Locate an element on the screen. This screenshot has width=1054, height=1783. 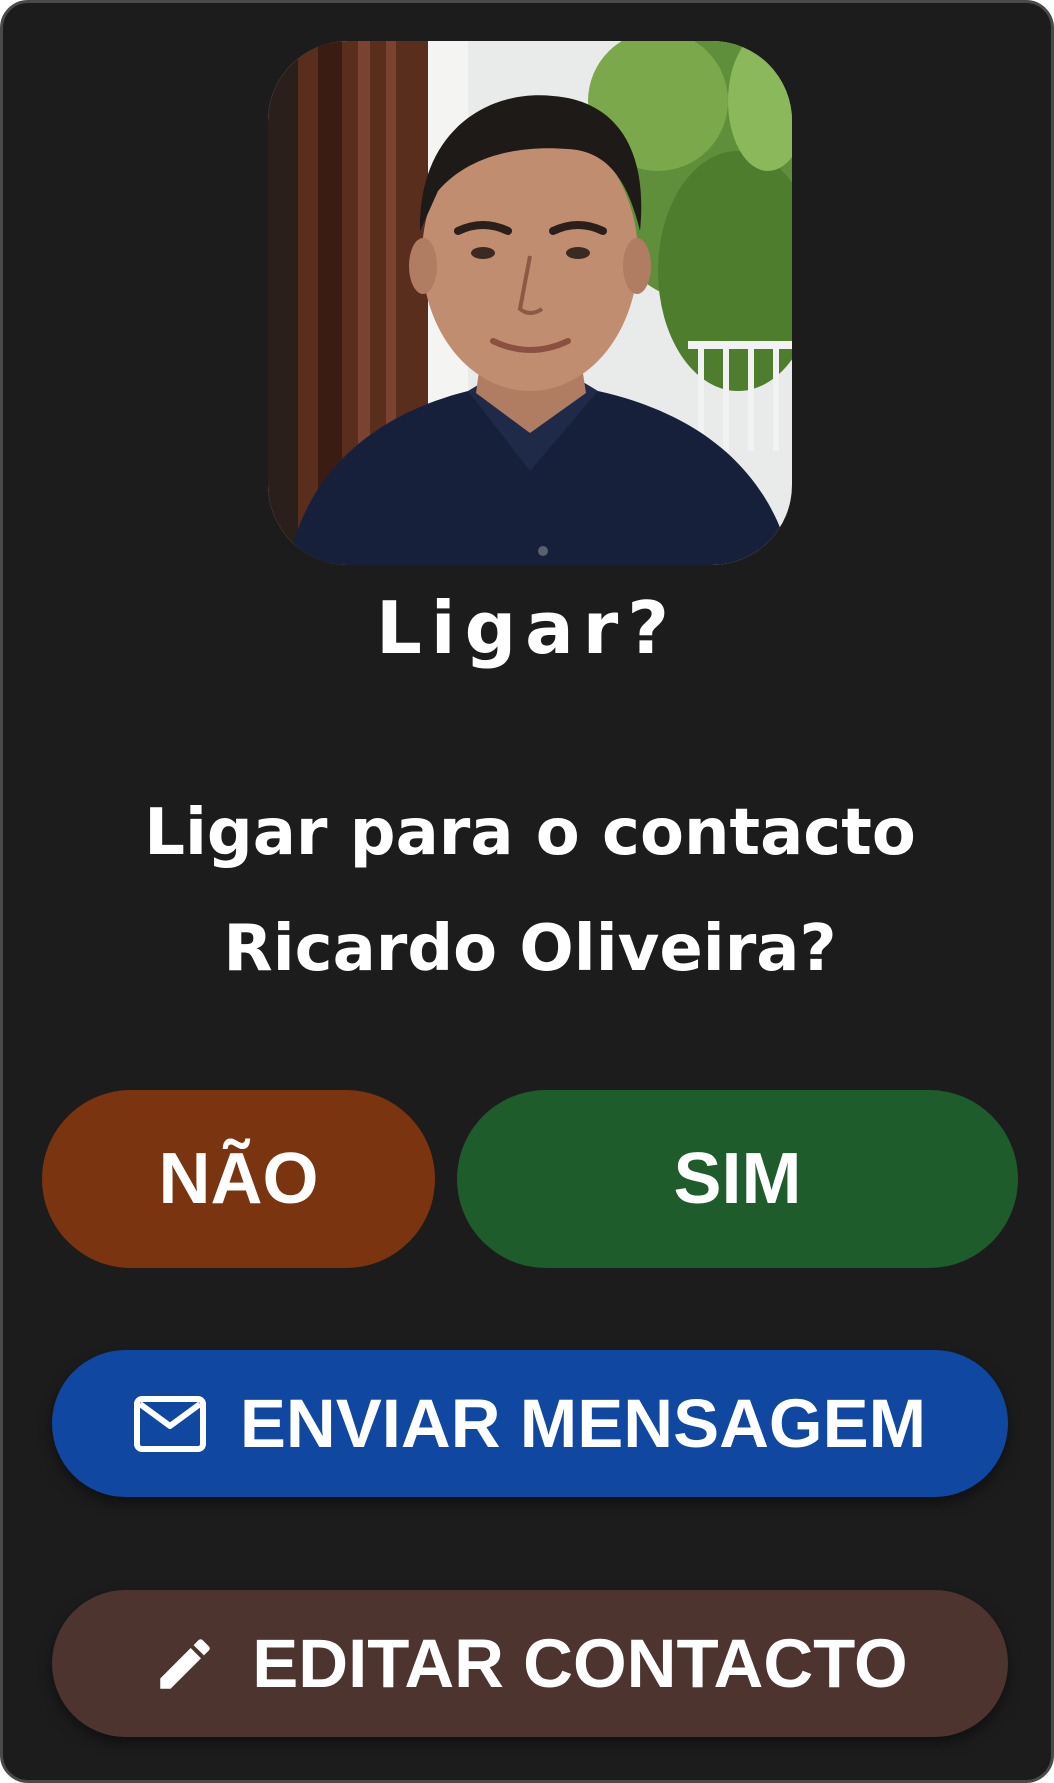
yes-button: SIM is located at coordinates (737, 1179).